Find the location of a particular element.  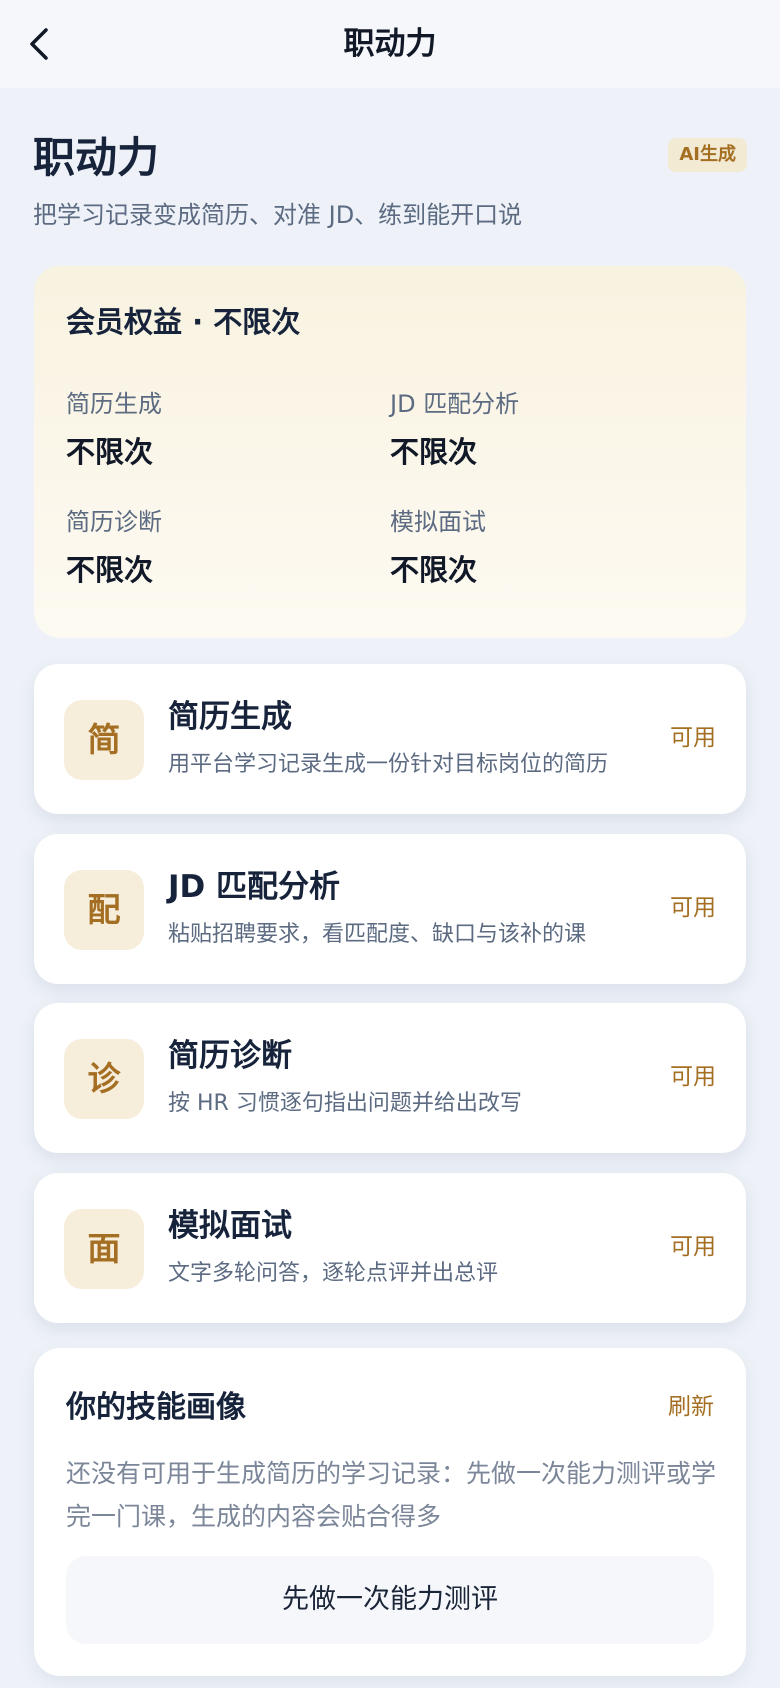

feature-title: 简历诊断 is located at coordinates (230, 1056).